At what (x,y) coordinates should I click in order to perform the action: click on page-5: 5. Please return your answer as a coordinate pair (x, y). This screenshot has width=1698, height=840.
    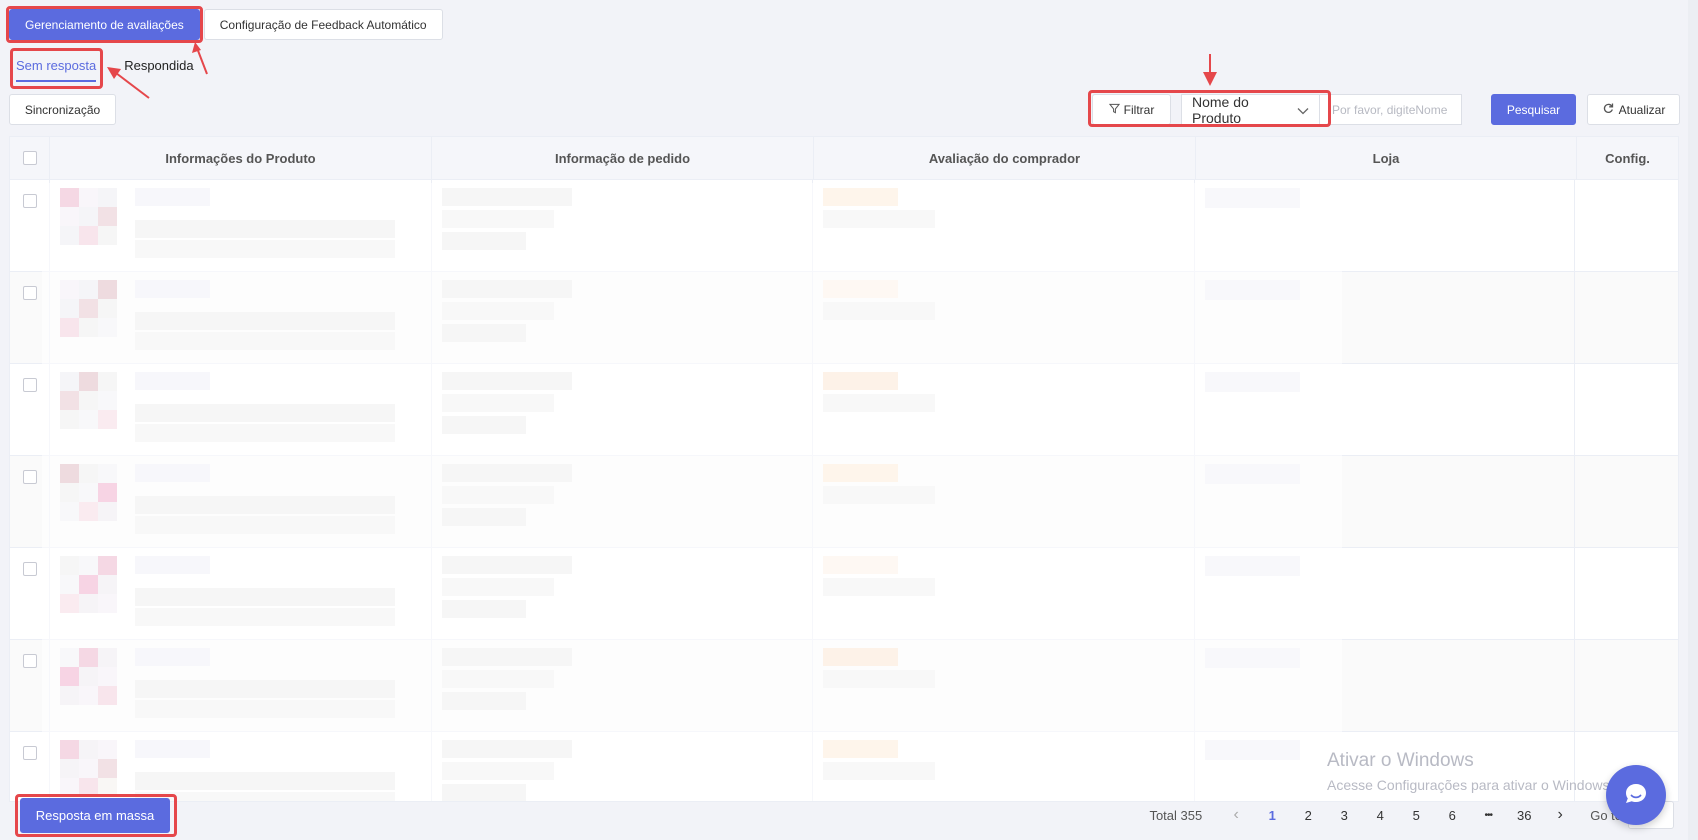
    Looking at the image, I should click on (1416, 815).